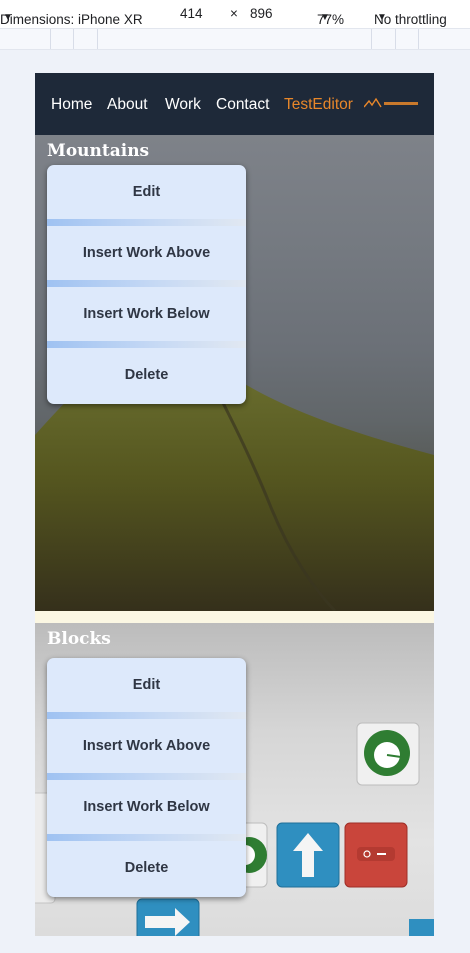 The height and width of the screenshot is (953, 470). Describe the element at coordinates (261, 13) in the screenshot. I see `height-input: 896` at that location.